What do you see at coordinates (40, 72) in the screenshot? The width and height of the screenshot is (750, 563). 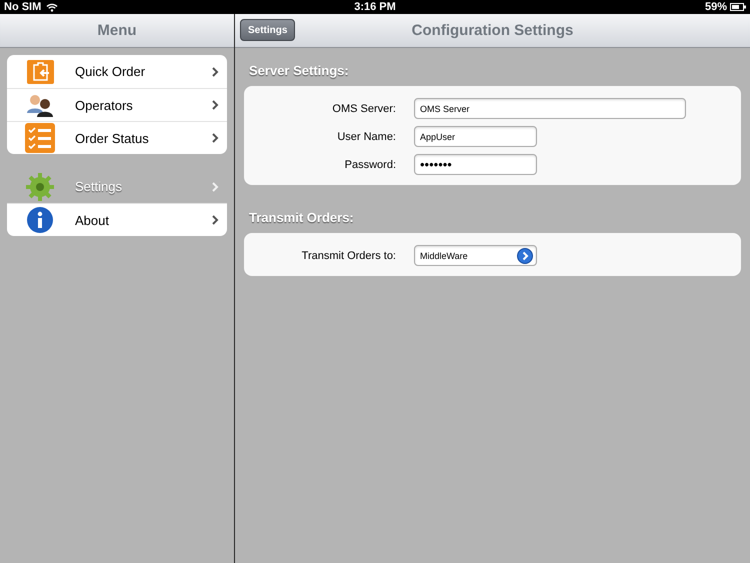 I see `clipboard-icon` at bounding box center [40, 72].